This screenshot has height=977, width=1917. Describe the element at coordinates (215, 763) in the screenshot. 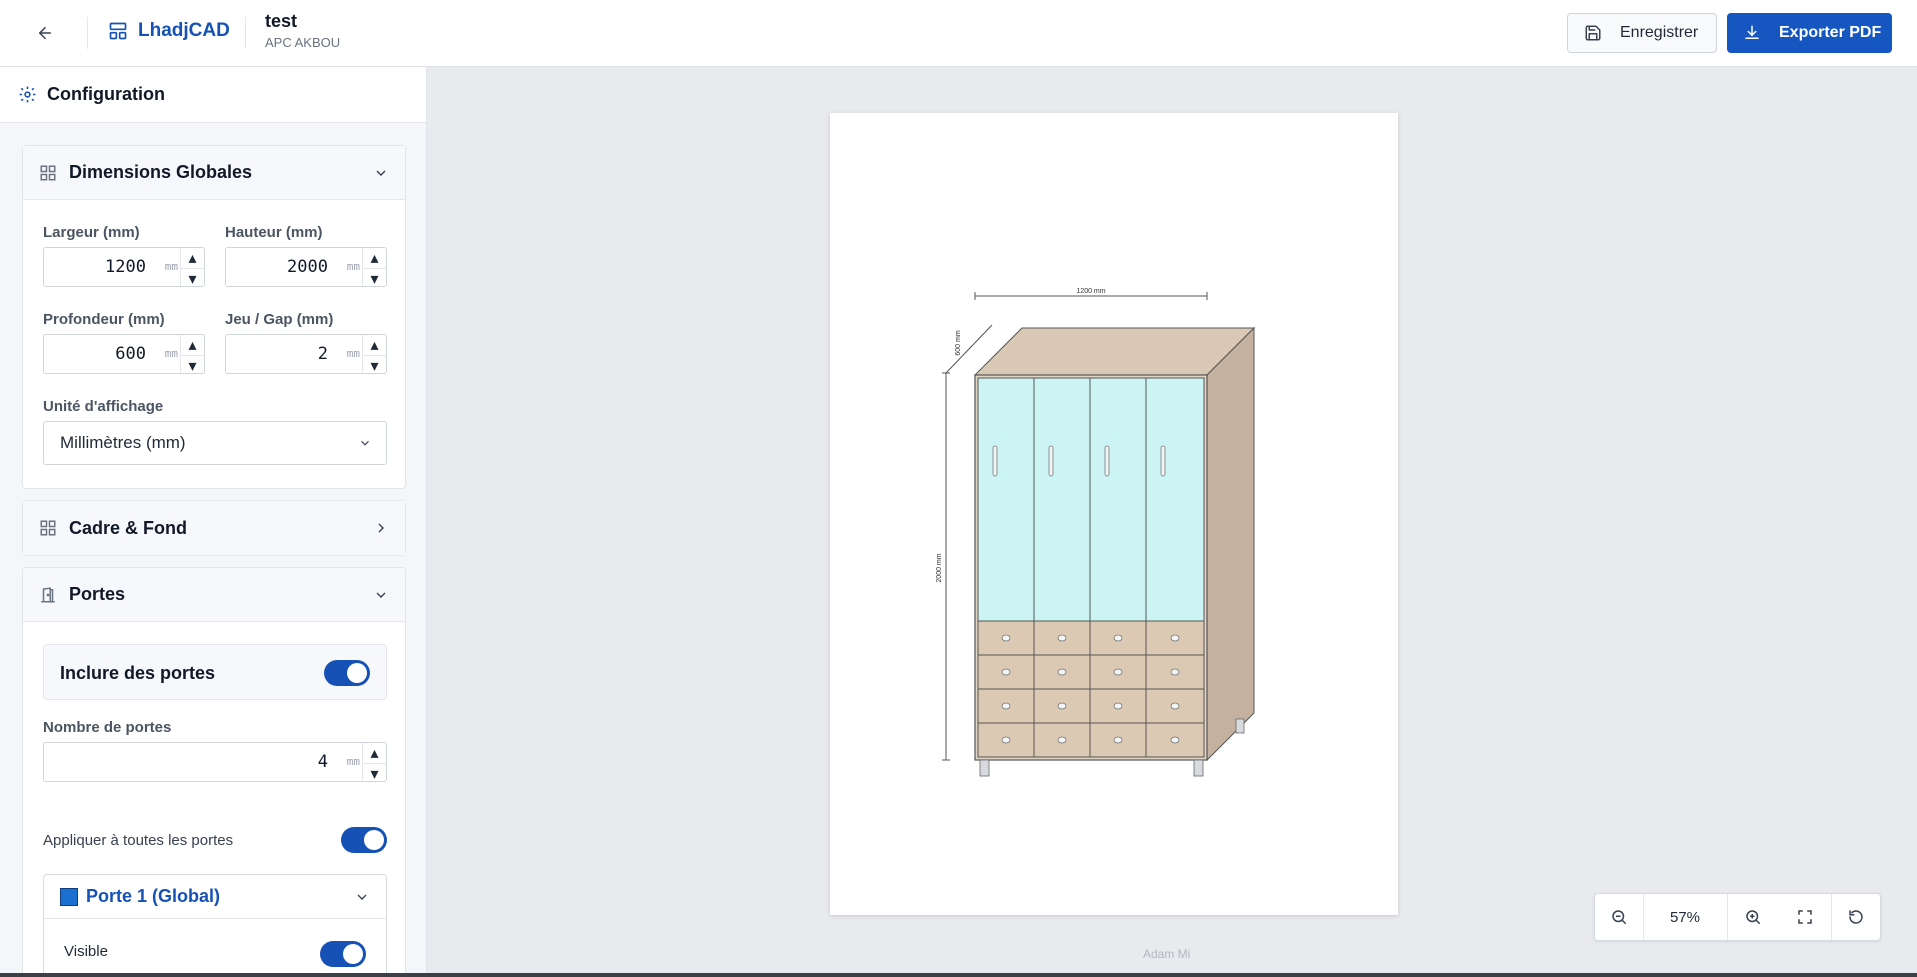

I see `door-count-input: 4 mm ▴ ▾` at that location.